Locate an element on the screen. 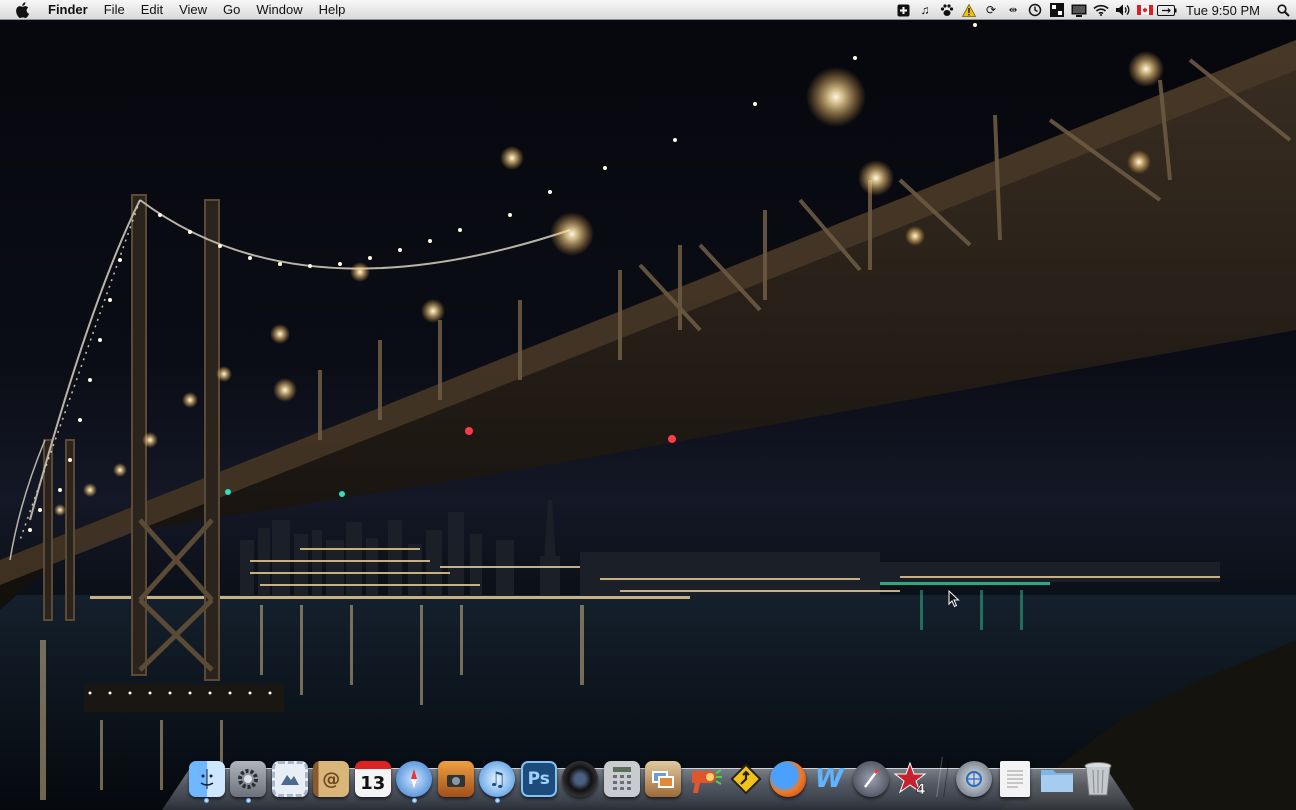 This screenshot has width=1296, height=810. dock-system-preferences is located at coordinates (249, 780).